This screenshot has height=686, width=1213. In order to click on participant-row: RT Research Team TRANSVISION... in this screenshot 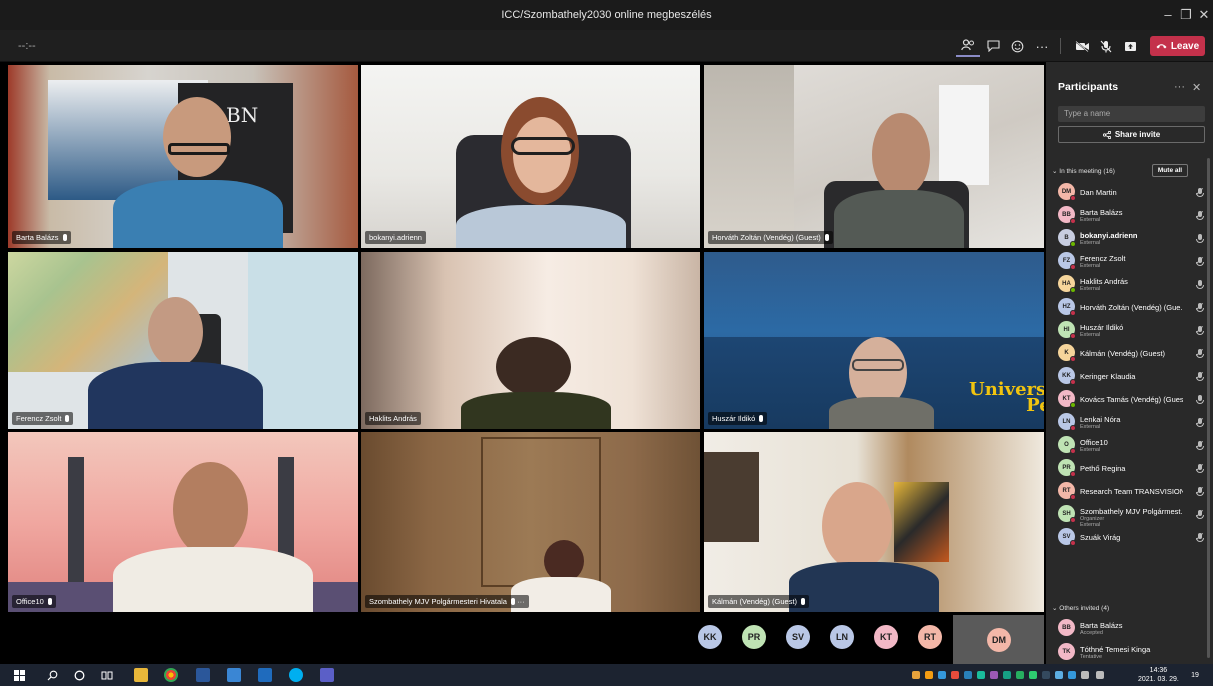, I will do `click(1133, 492)`.